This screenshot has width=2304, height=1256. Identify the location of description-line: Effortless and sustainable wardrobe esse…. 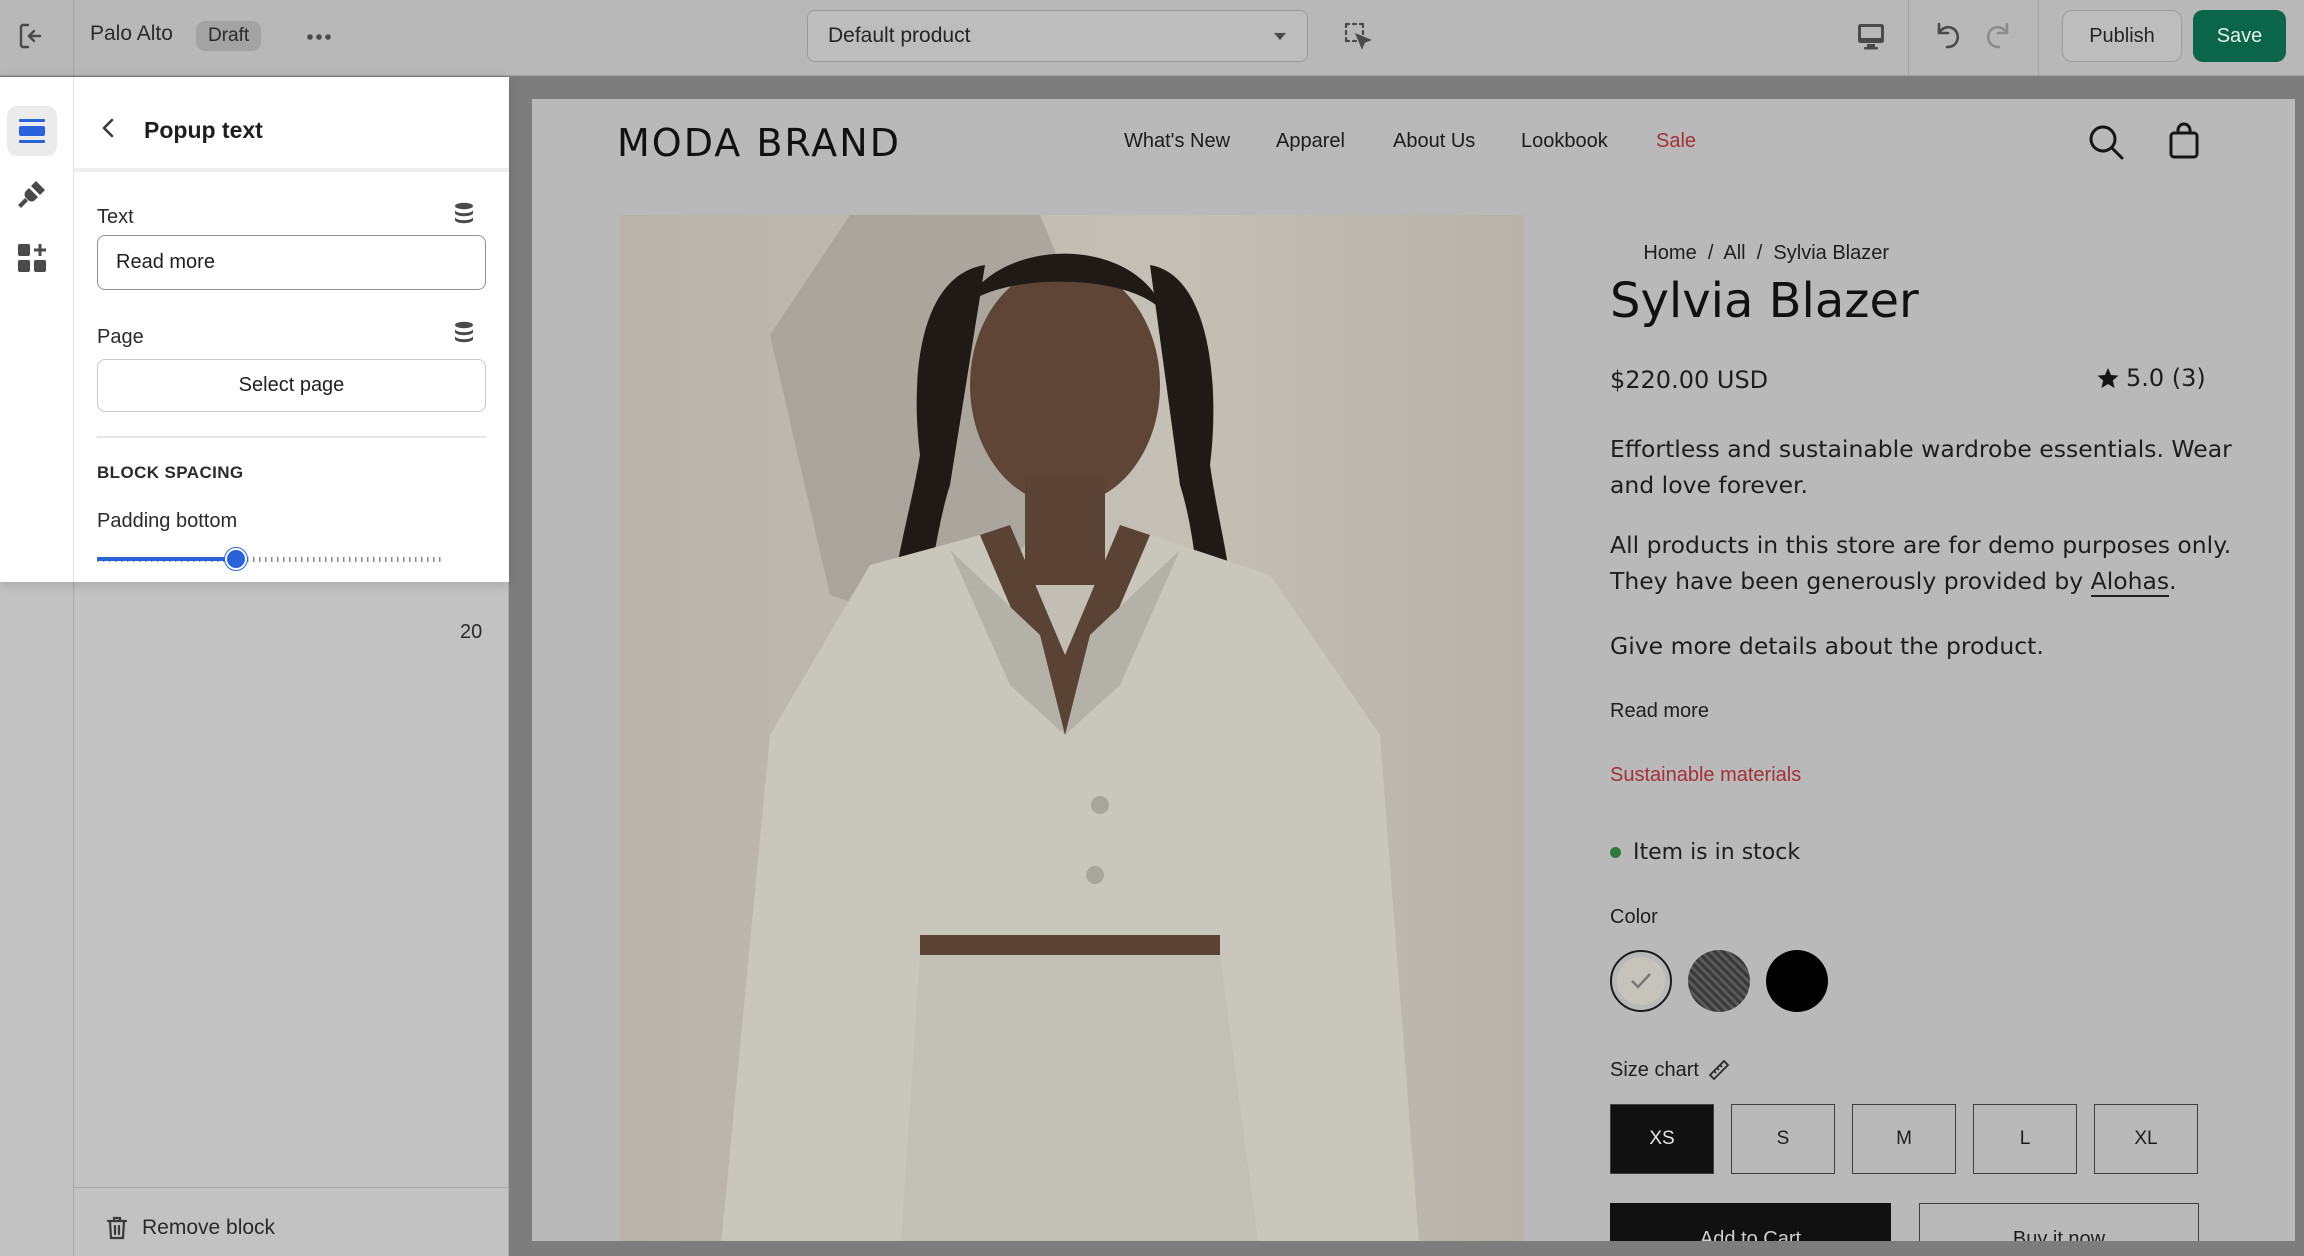
(1921, 449).